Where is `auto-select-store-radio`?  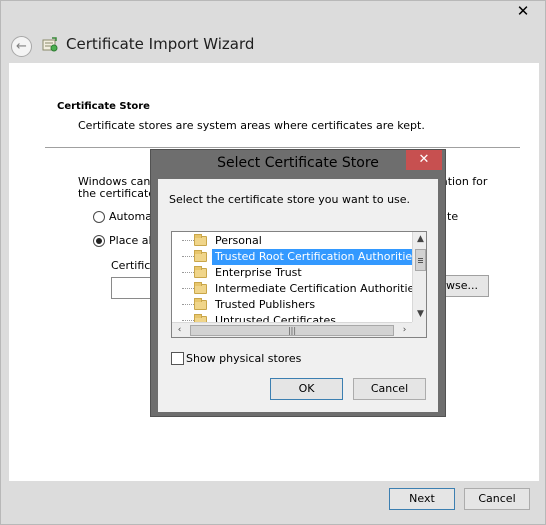
auto-select-store-radio is located at coordinates (99, 217).